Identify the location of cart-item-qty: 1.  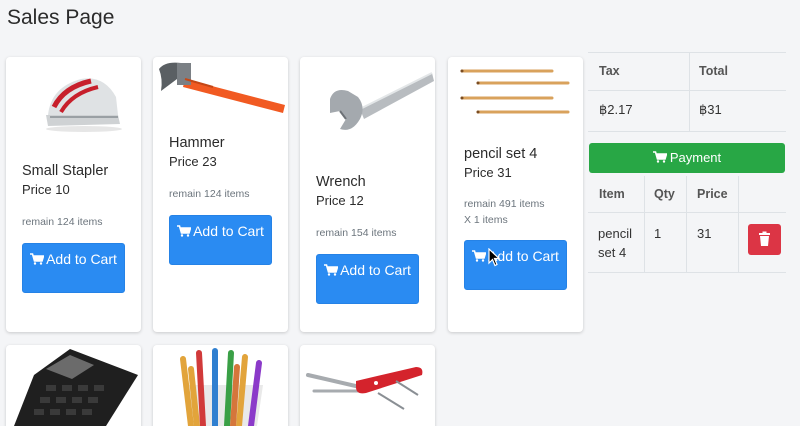
(658, 233).